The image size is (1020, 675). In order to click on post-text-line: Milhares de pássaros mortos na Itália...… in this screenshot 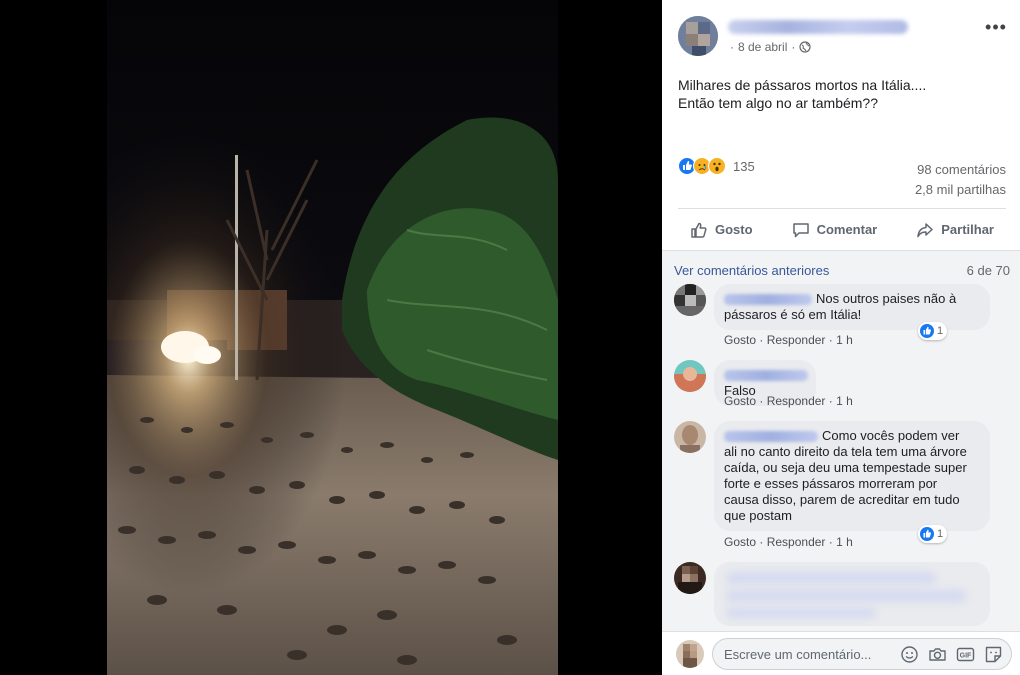, I will do `click(802, 85)`.